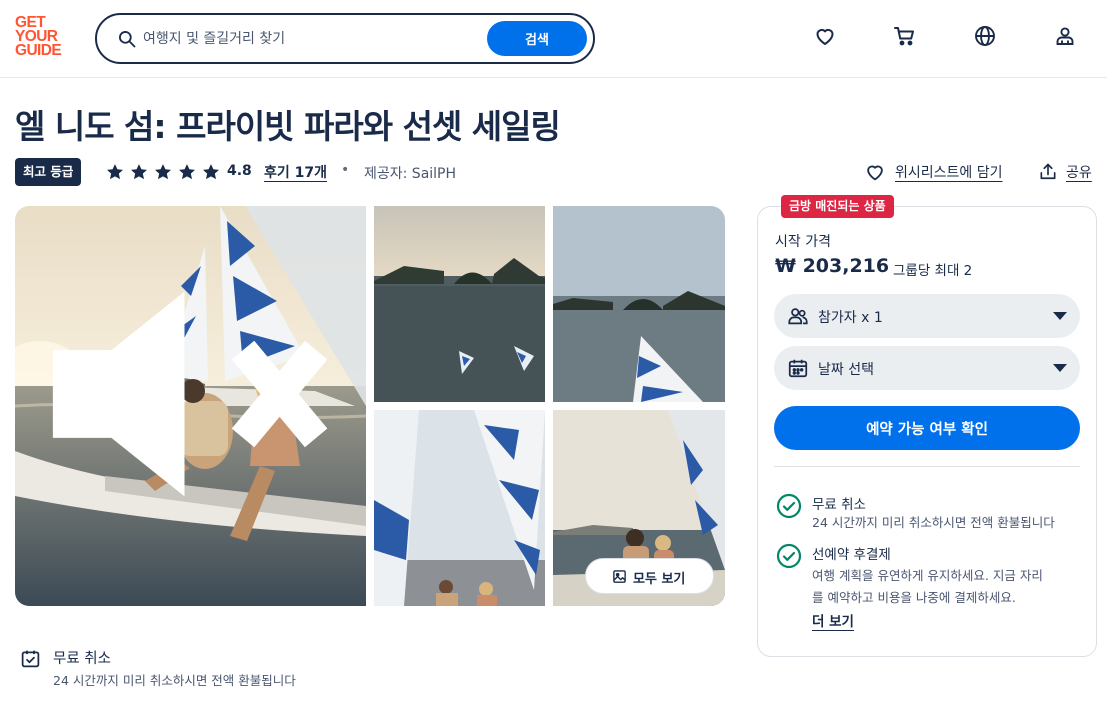  I want to click on price-unit: 그룹당 최대 2, so click(933, 271).